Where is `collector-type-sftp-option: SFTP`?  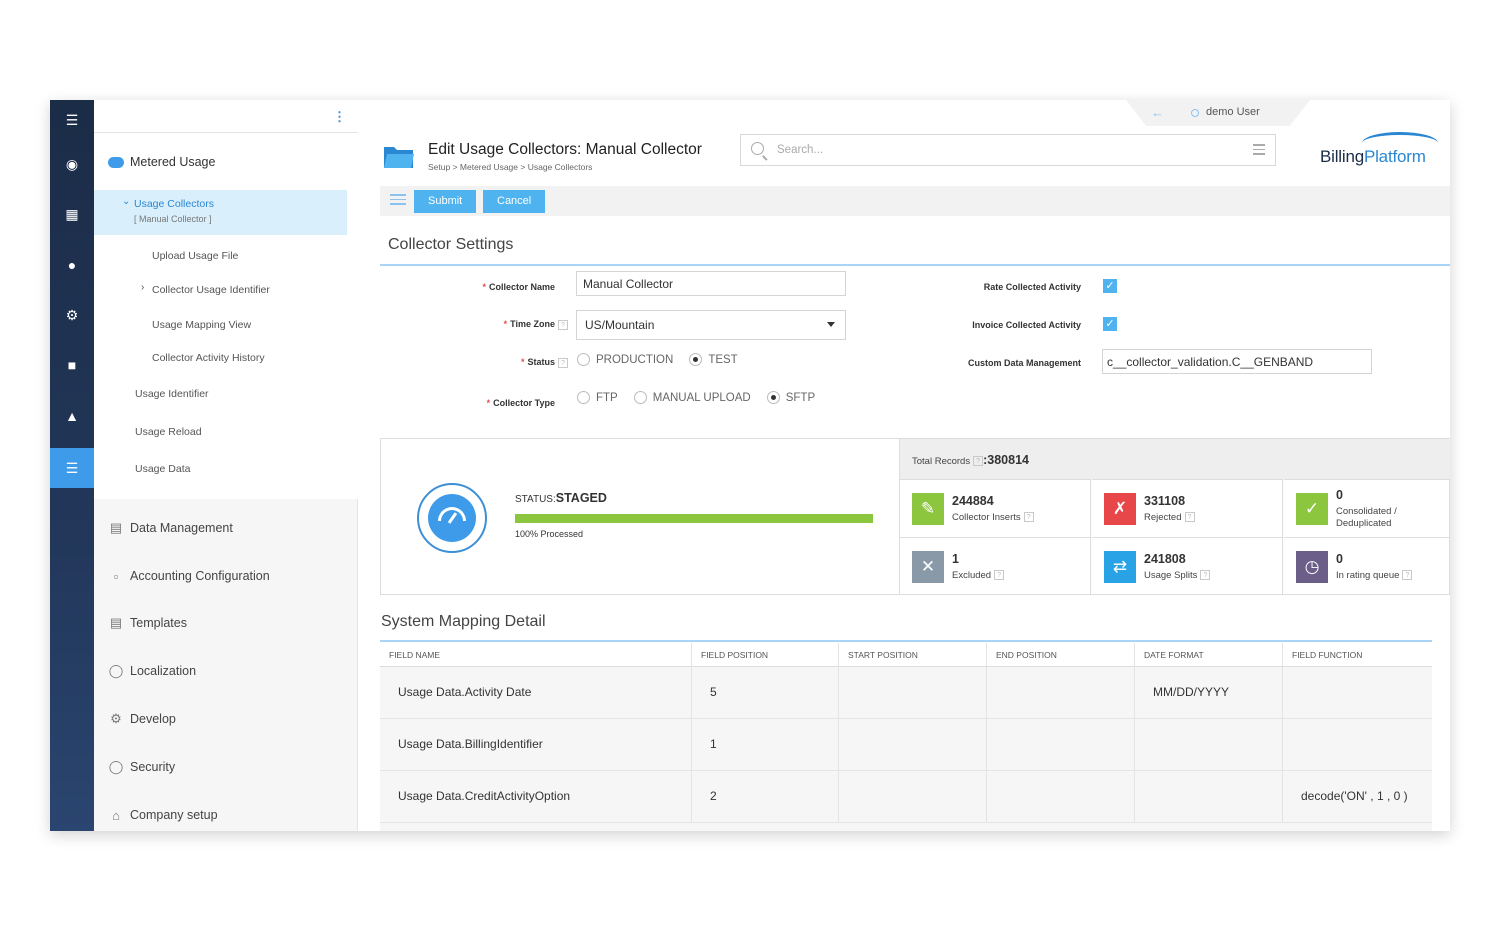
collector-type-sftp-option: SFTP is located at coordinates (790, 397).